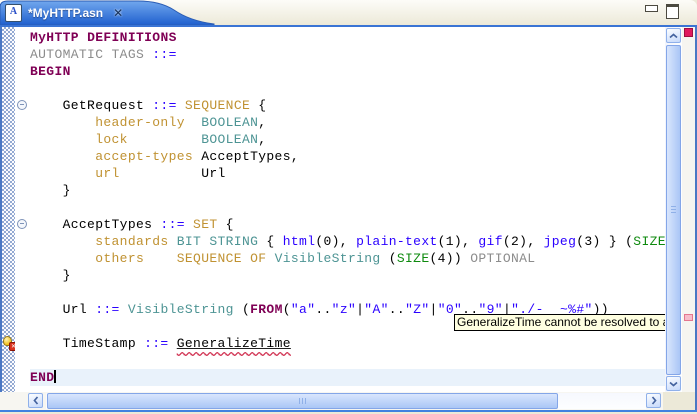 The height and width of the screenshot is (414, 697). I want to click on code-line: AUTOMATIC TAGS ::=, so click(347, 54).